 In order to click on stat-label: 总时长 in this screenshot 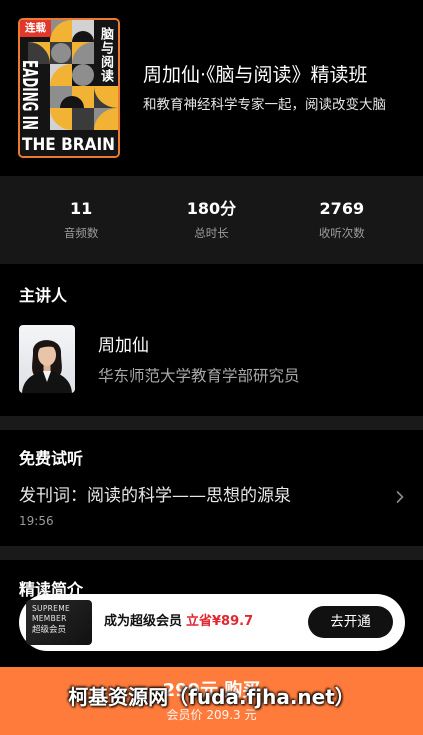, I will do `click(211, 233)`.